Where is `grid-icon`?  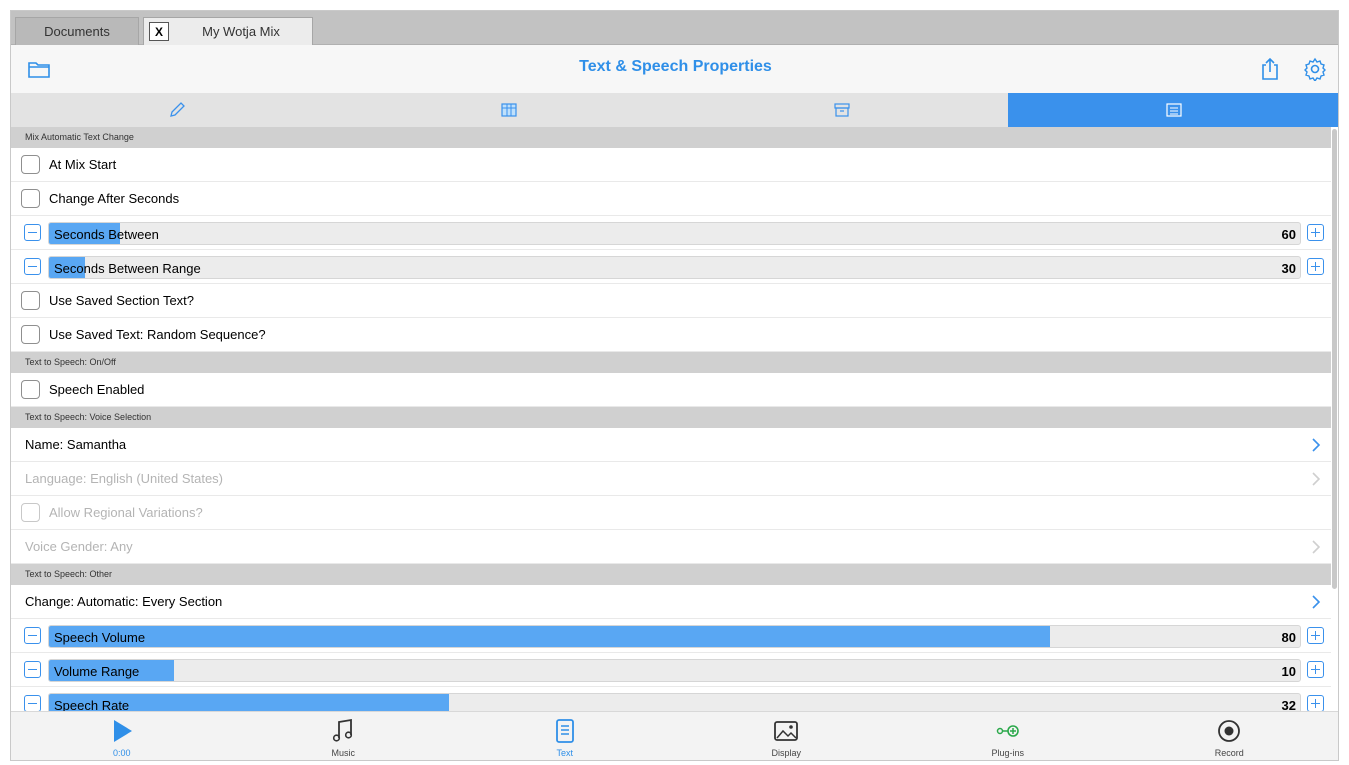 grid-icon is located at coordinates (509, 110).